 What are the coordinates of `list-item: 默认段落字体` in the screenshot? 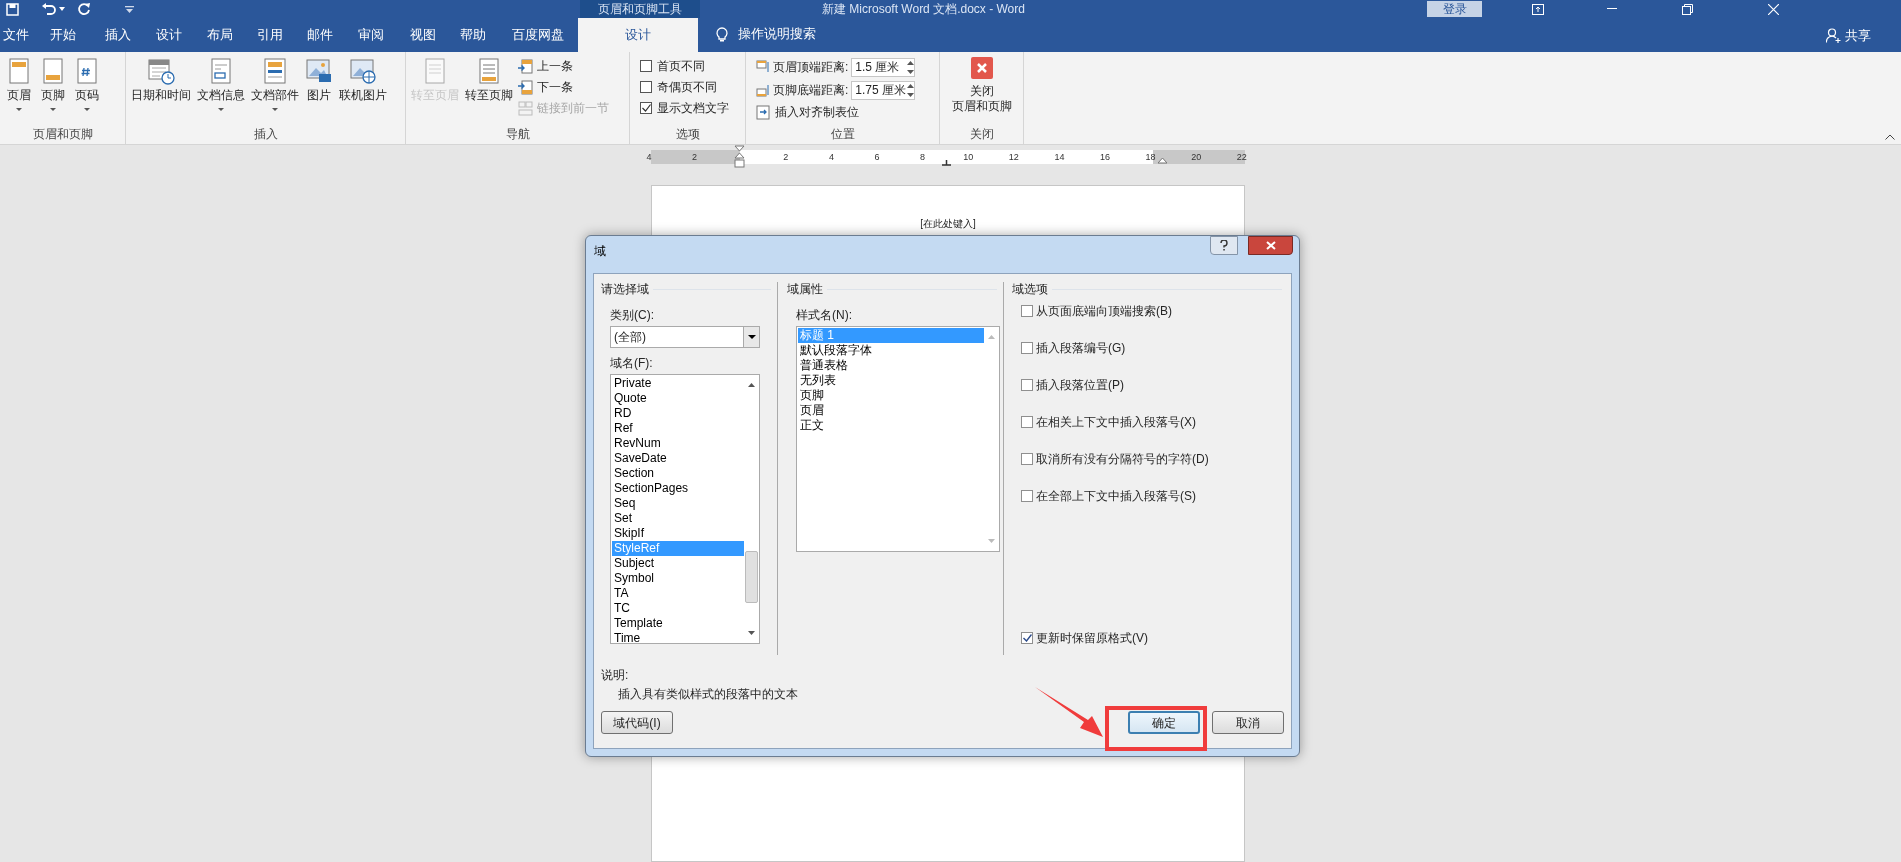 It's located at (891, 350).